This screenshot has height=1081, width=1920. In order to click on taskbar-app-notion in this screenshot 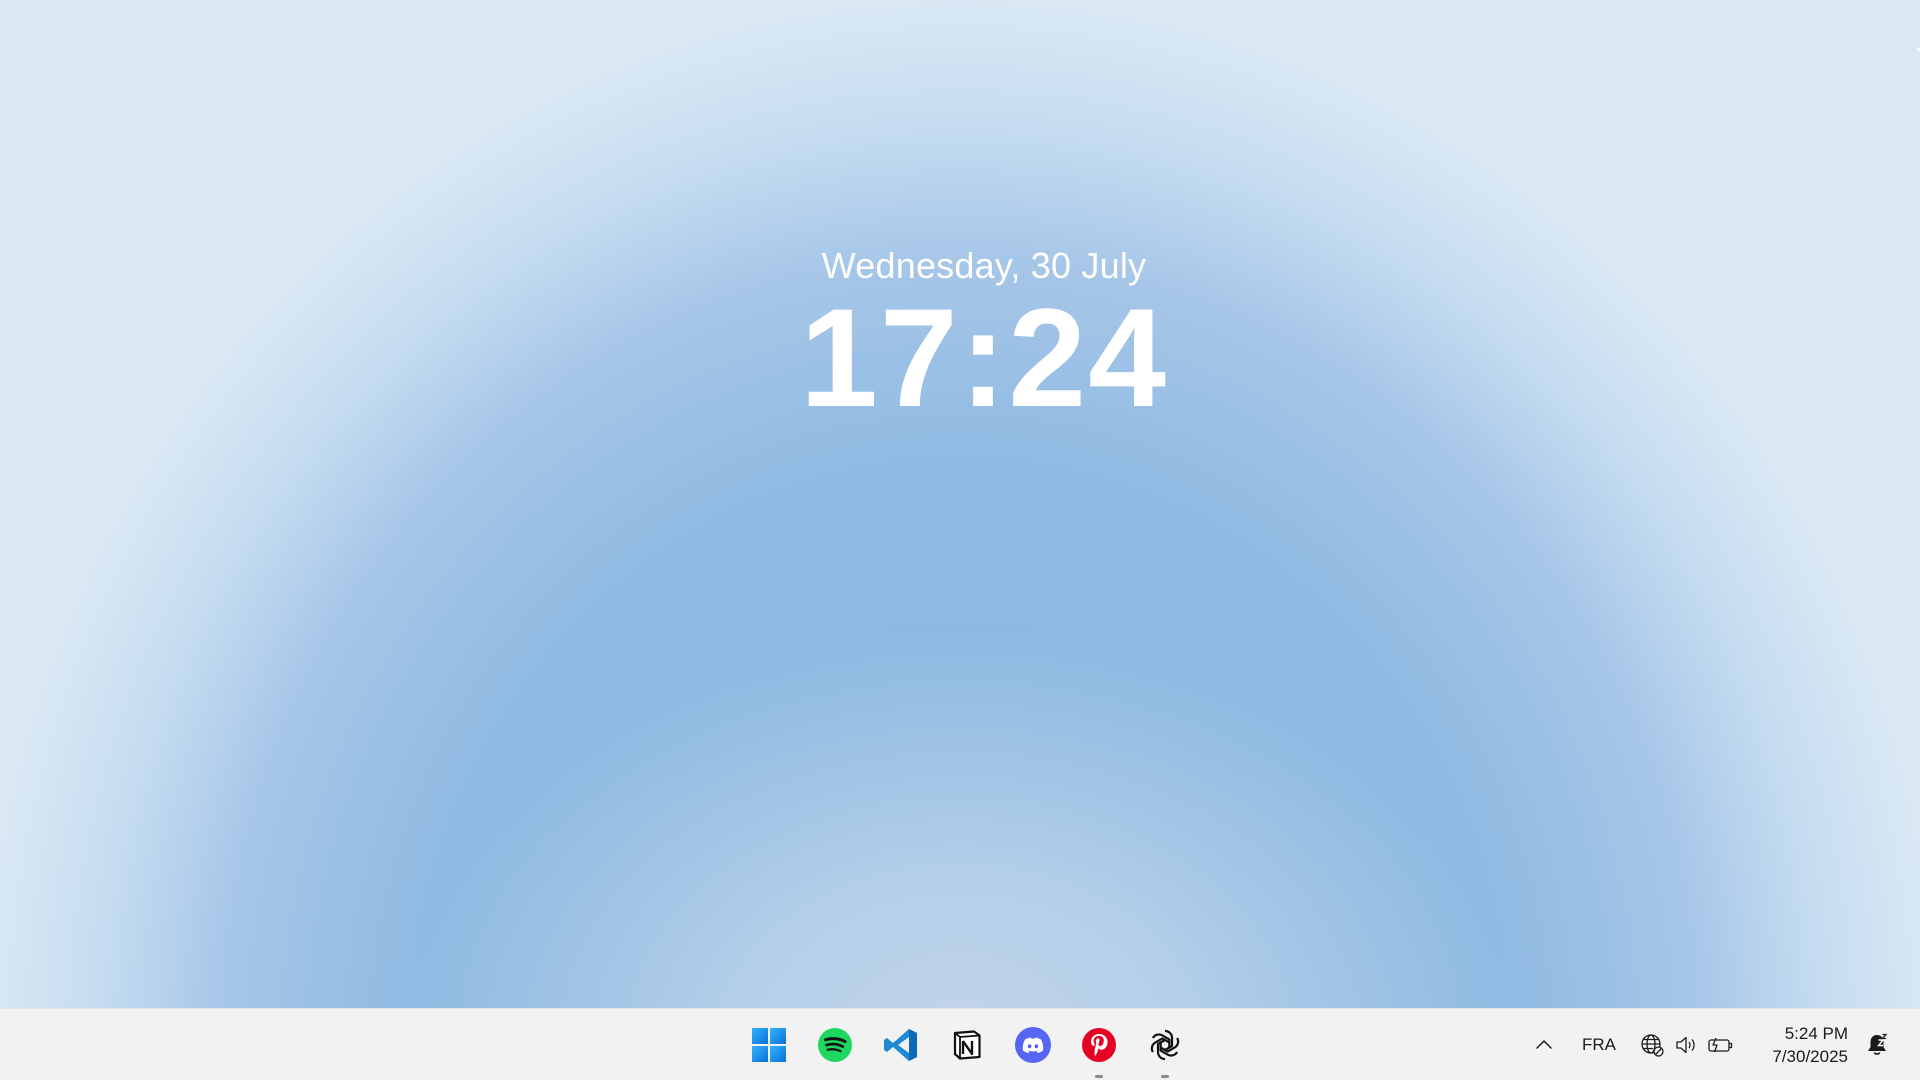, I will do `click(967, 1045)`.